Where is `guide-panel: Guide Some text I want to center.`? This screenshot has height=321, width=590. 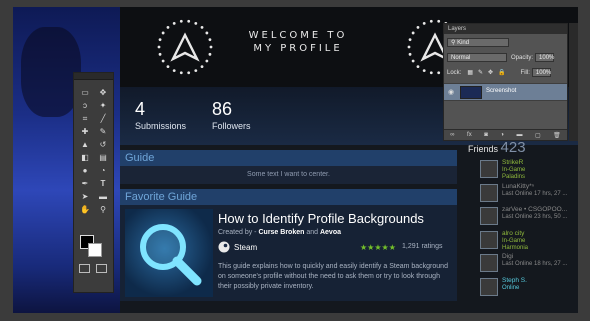 guide-panel: Guide Some text I want to center. is located at coordinates (288, 167).